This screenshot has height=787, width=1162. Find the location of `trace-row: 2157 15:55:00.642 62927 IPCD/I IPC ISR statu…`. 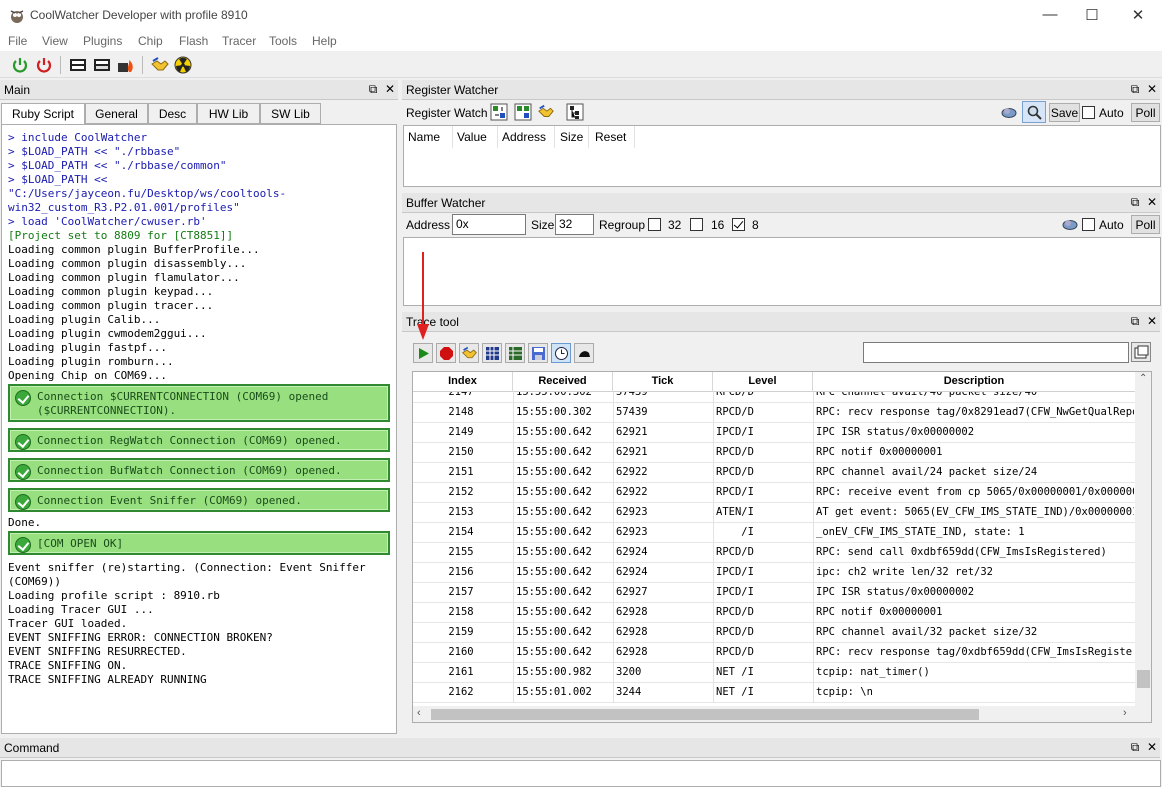

trace-row: 2157 15:55:00.642 62927 IPCD/I IPC ISR statu… is located at coordinates (774, 593).